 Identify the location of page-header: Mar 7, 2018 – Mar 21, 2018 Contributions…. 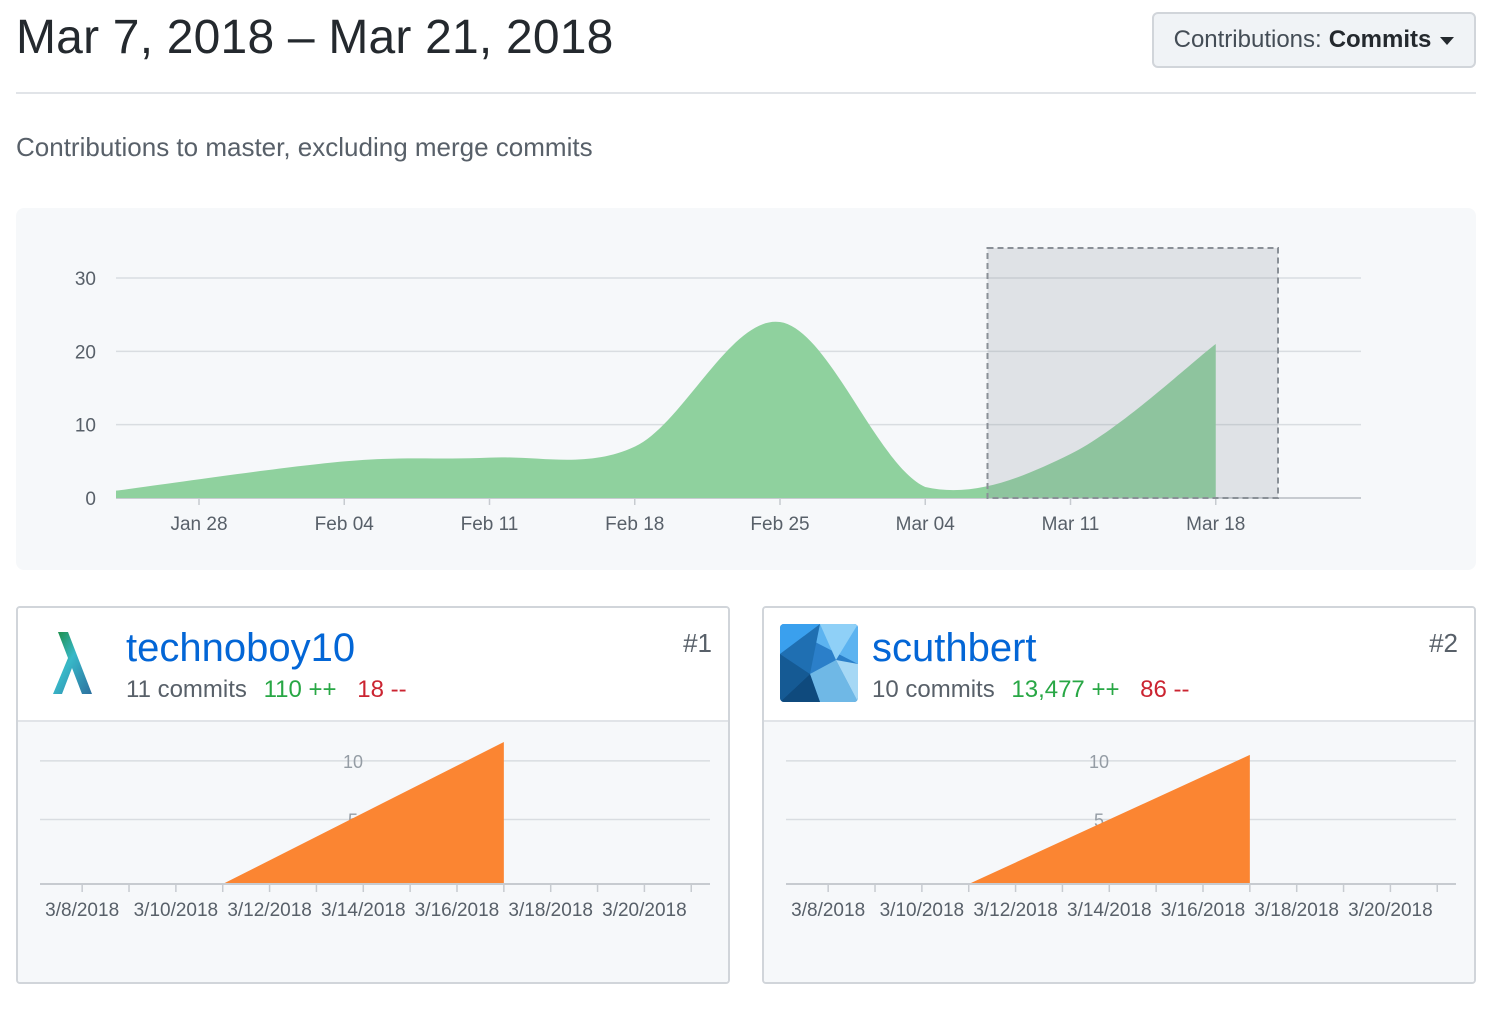
(746, 47).